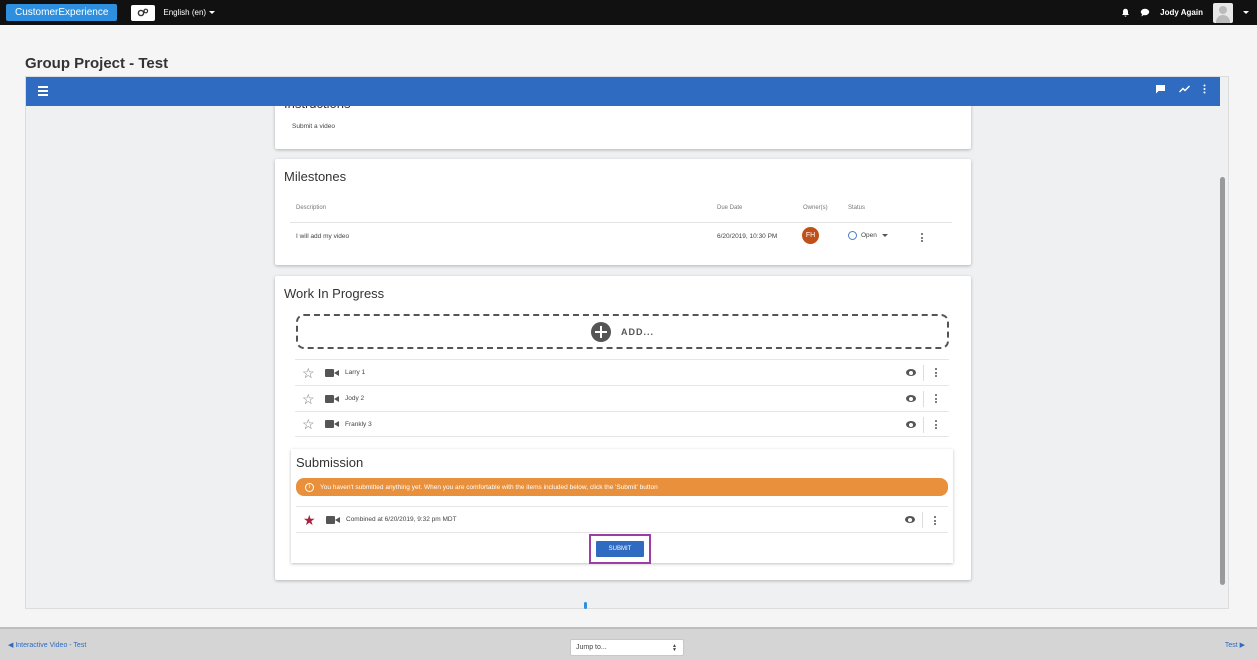 The width and height of the screenshot is (1257, 659). What do you see at coordinates (62, 12) in the screenshot?
I see `brand-button: CustomerExperience` at bounding box center [62, 12].